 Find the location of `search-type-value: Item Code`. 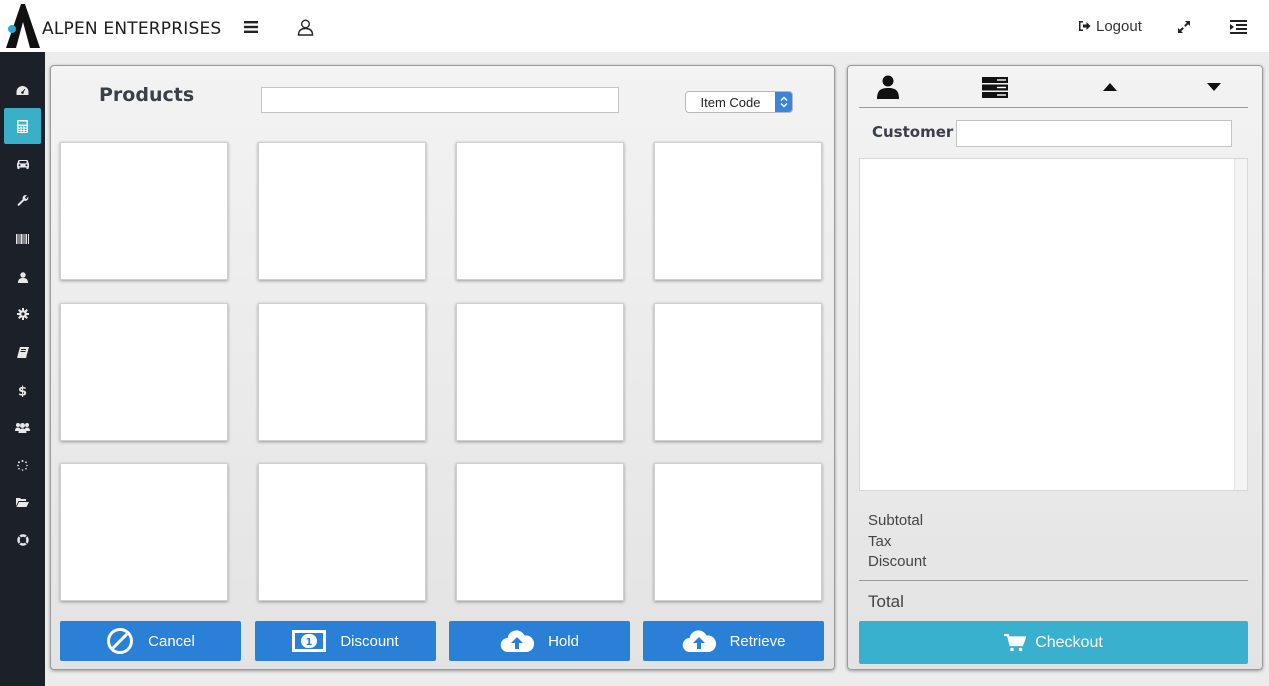

search-type-value: Item Code is located at coordinates (730, 102).